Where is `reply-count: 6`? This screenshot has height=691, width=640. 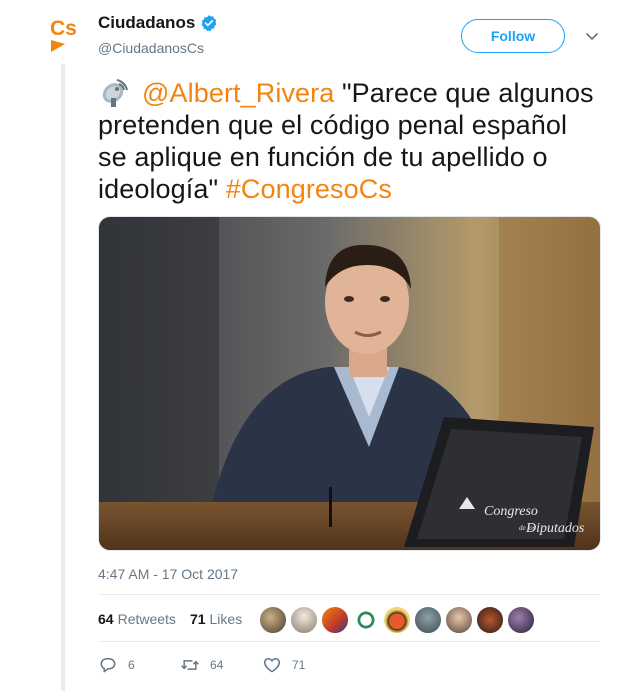
reply-count: 6 is located at coordinates (131, 665).